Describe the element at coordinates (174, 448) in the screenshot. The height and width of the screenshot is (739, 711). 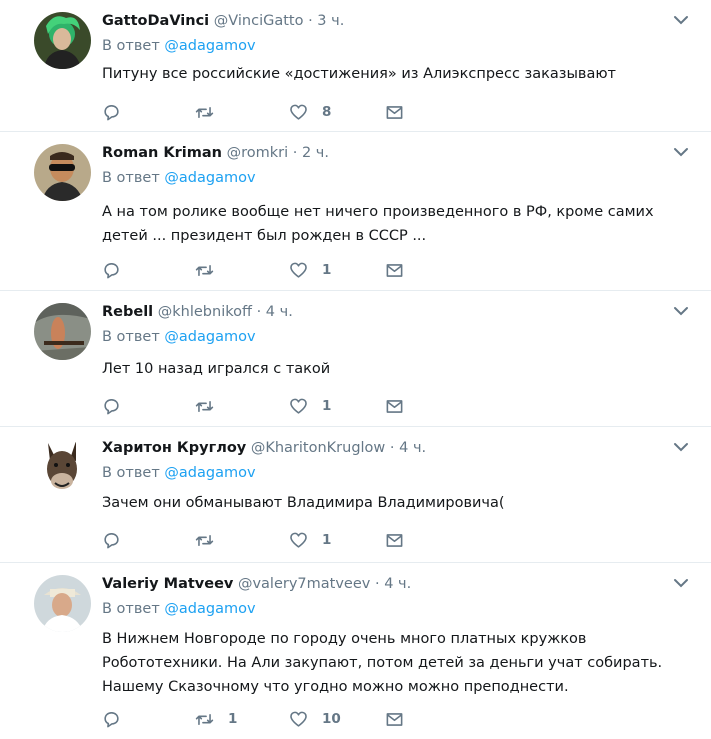
I see `author-name: Харитон Круглоу` at that location.